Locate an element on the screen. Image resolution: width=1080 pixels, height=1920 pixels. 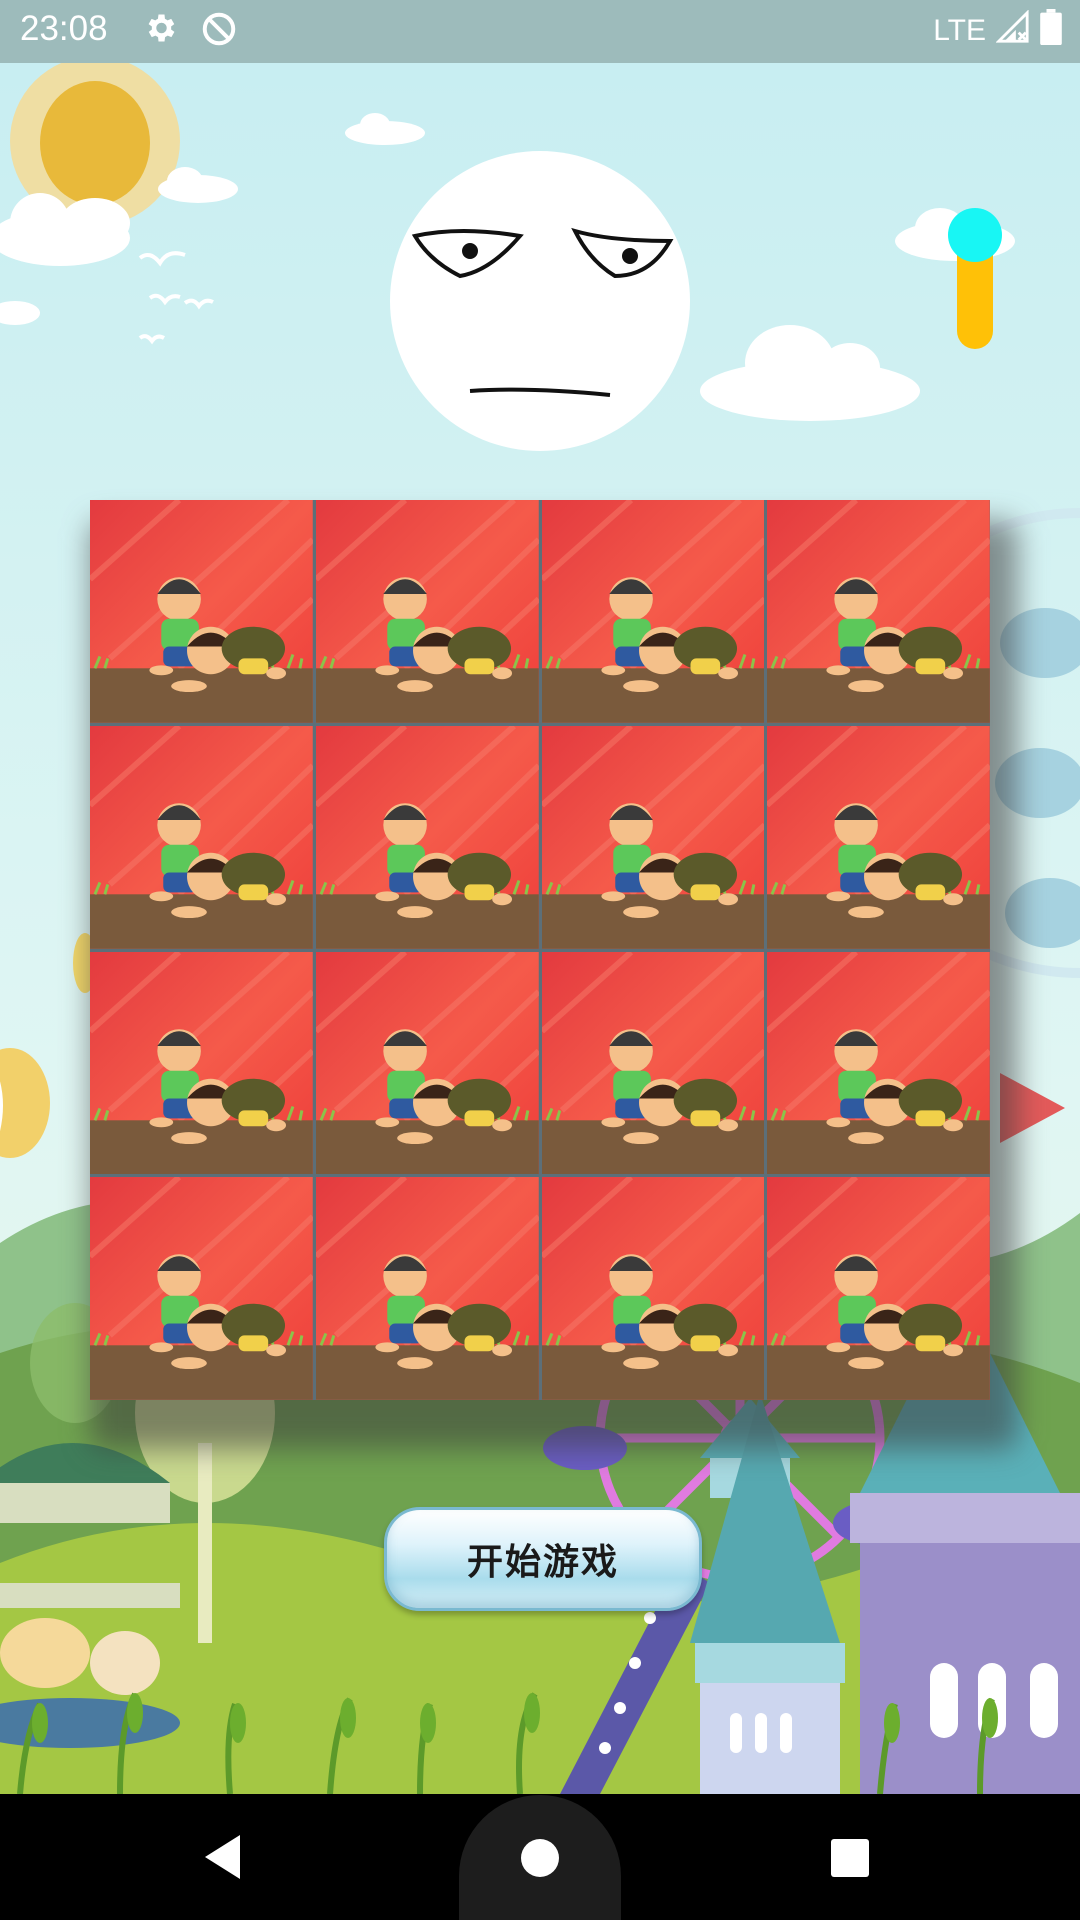
back-button is located at coordinates (225, 1857).